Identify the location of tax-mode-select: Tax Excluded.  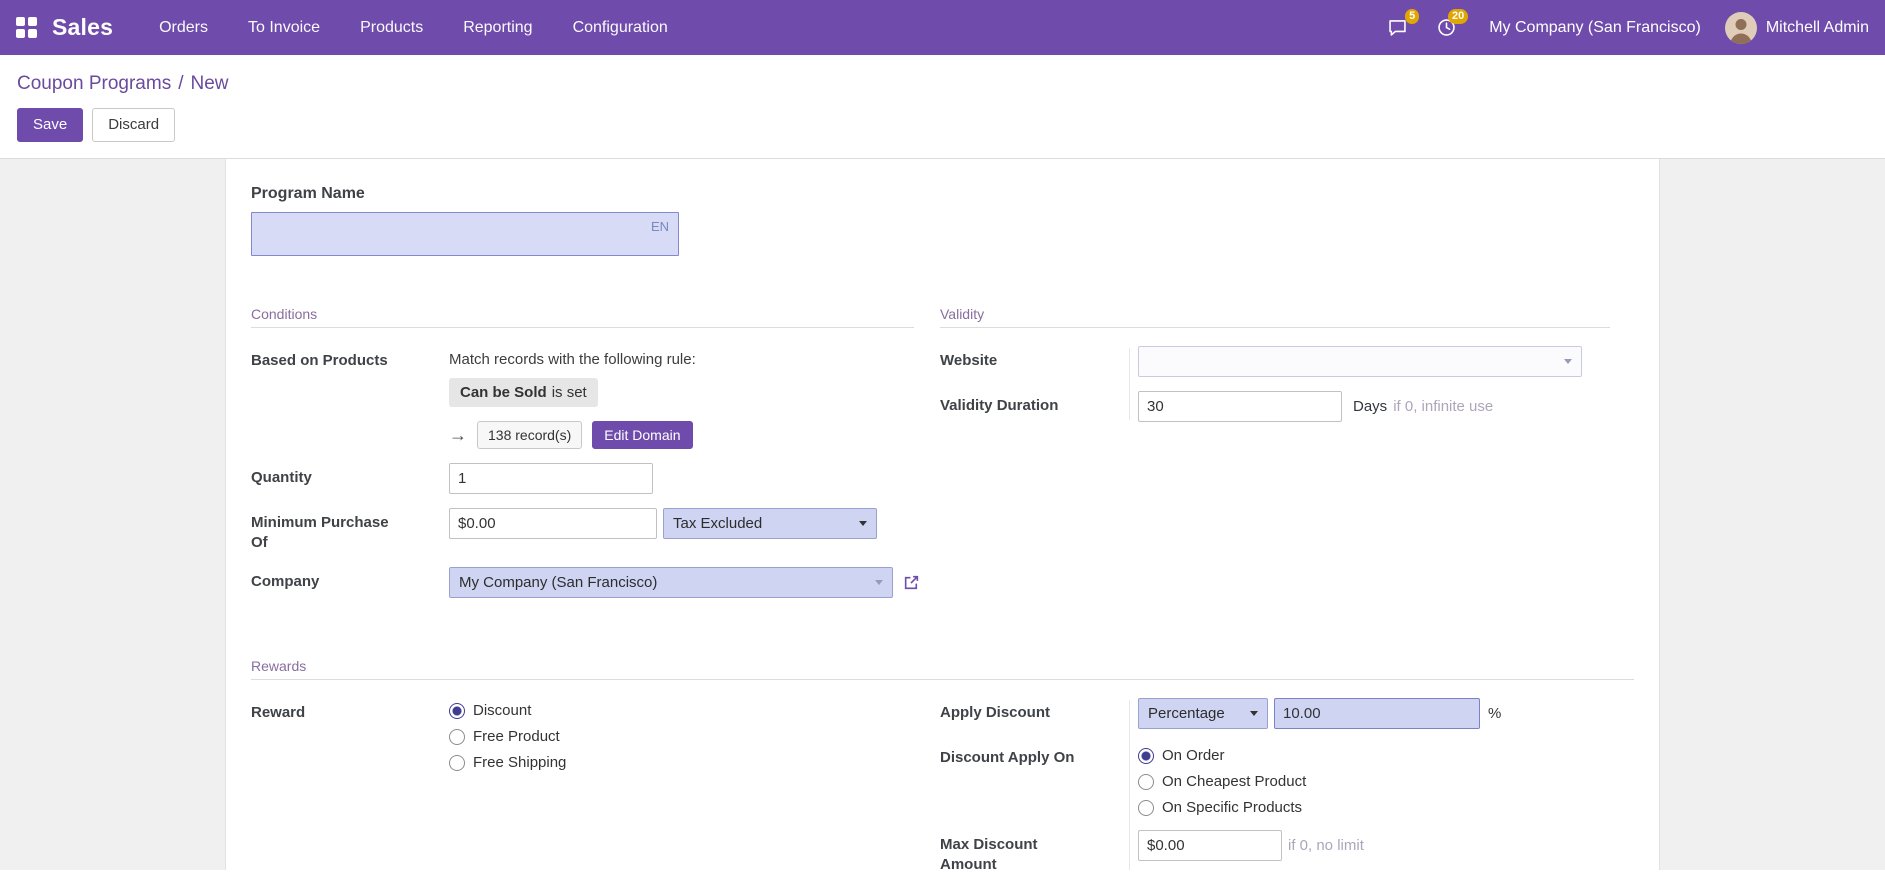
(770, 523).